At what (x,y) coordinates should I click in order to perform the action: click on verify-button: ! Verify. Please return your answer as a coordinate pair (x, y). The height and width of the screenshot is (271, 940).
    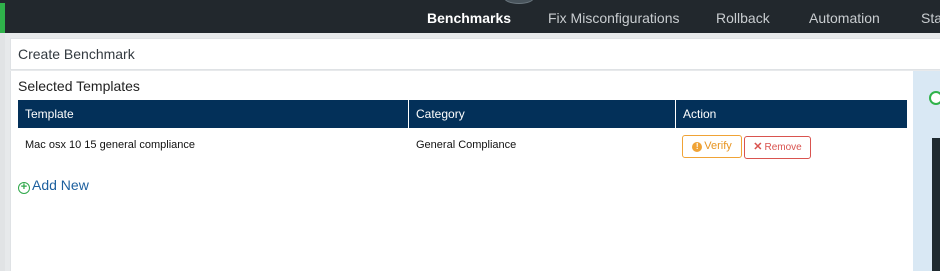
    Looking at the image, I should click on (712, 146).